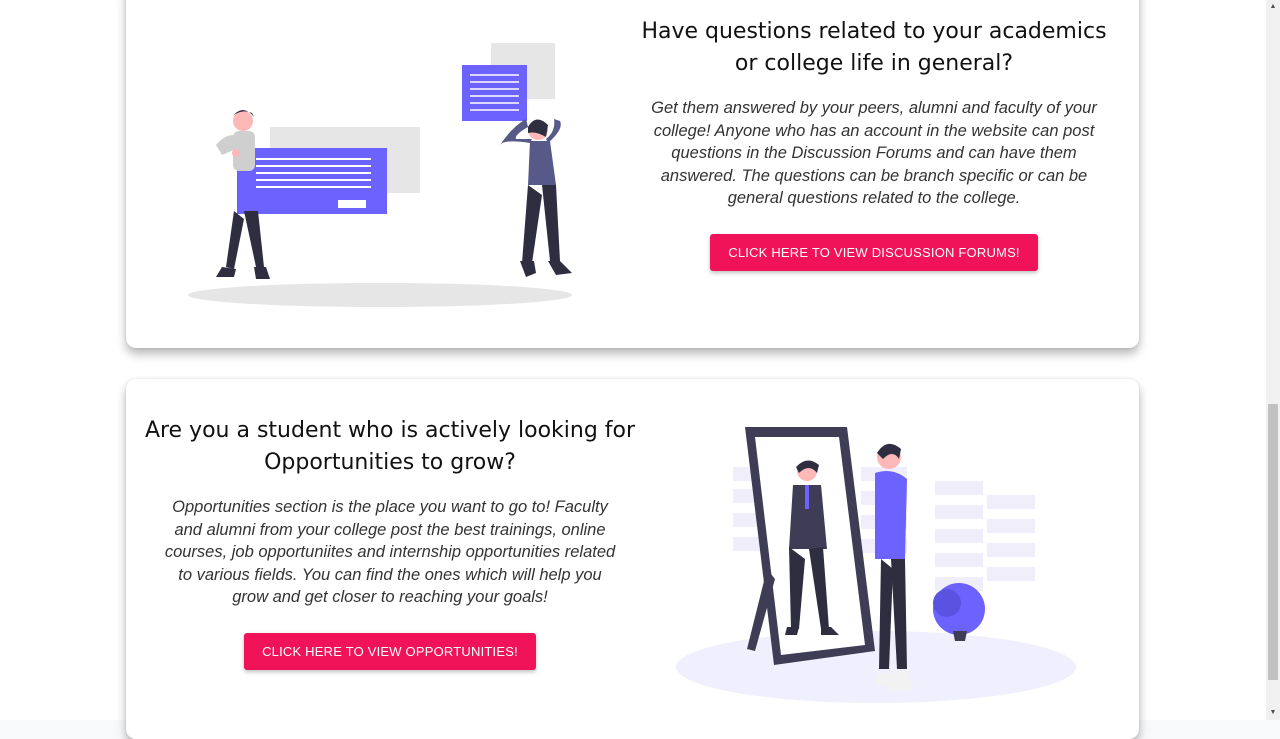 This screenshot has height=739, width=1280. I want to click on scroll-down-arrow-icon: ▼, so click(1273, 713).